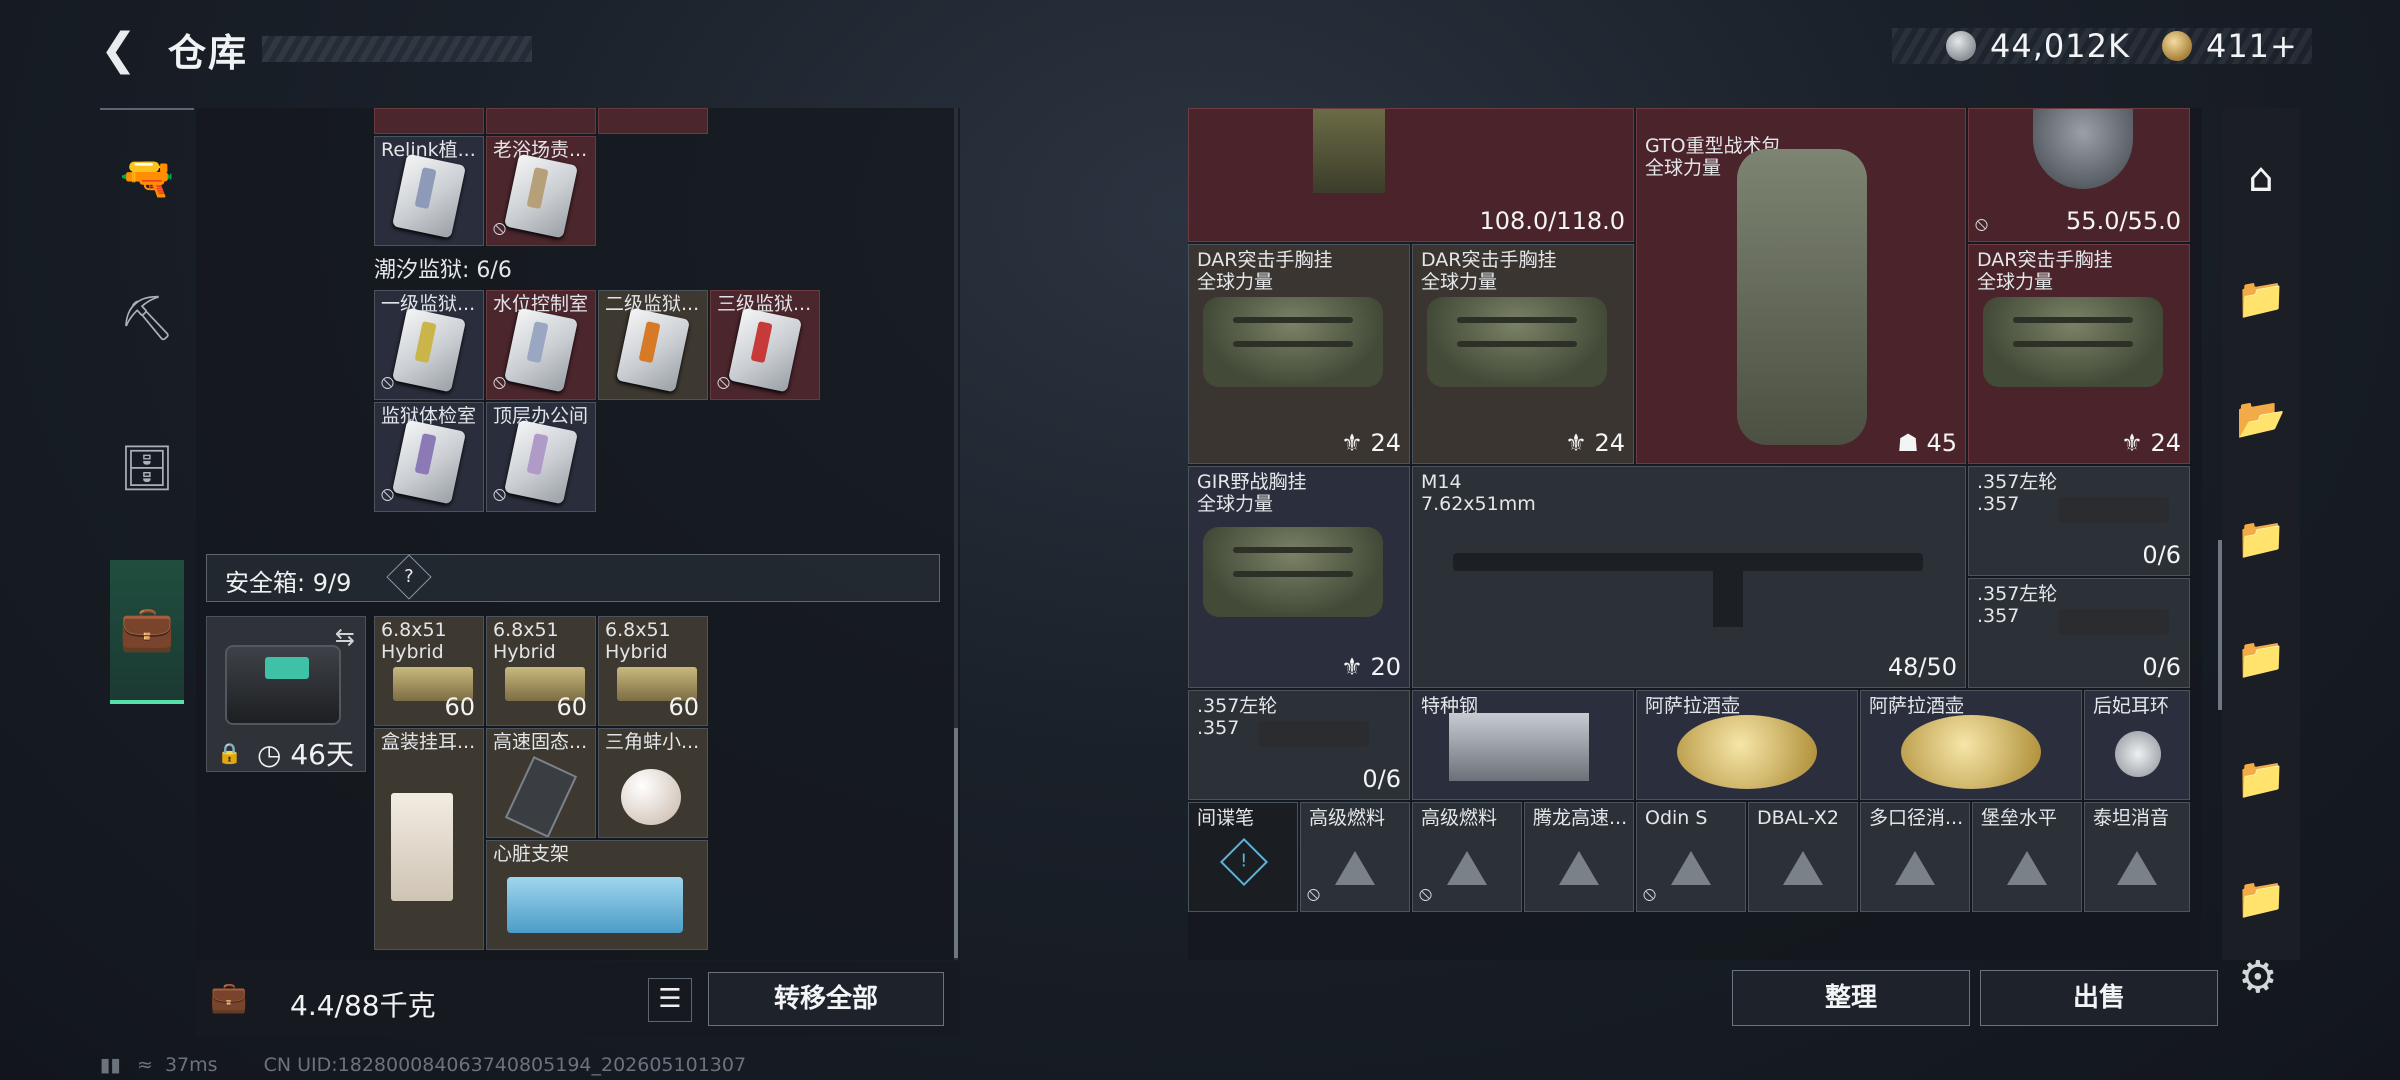 The height and width of the screenshot is (1080, 2400). What do you see at coordinates (147, 178) in the screenshot?
I see `pistol-icon: 🔫` at bounding box center [147, 178].